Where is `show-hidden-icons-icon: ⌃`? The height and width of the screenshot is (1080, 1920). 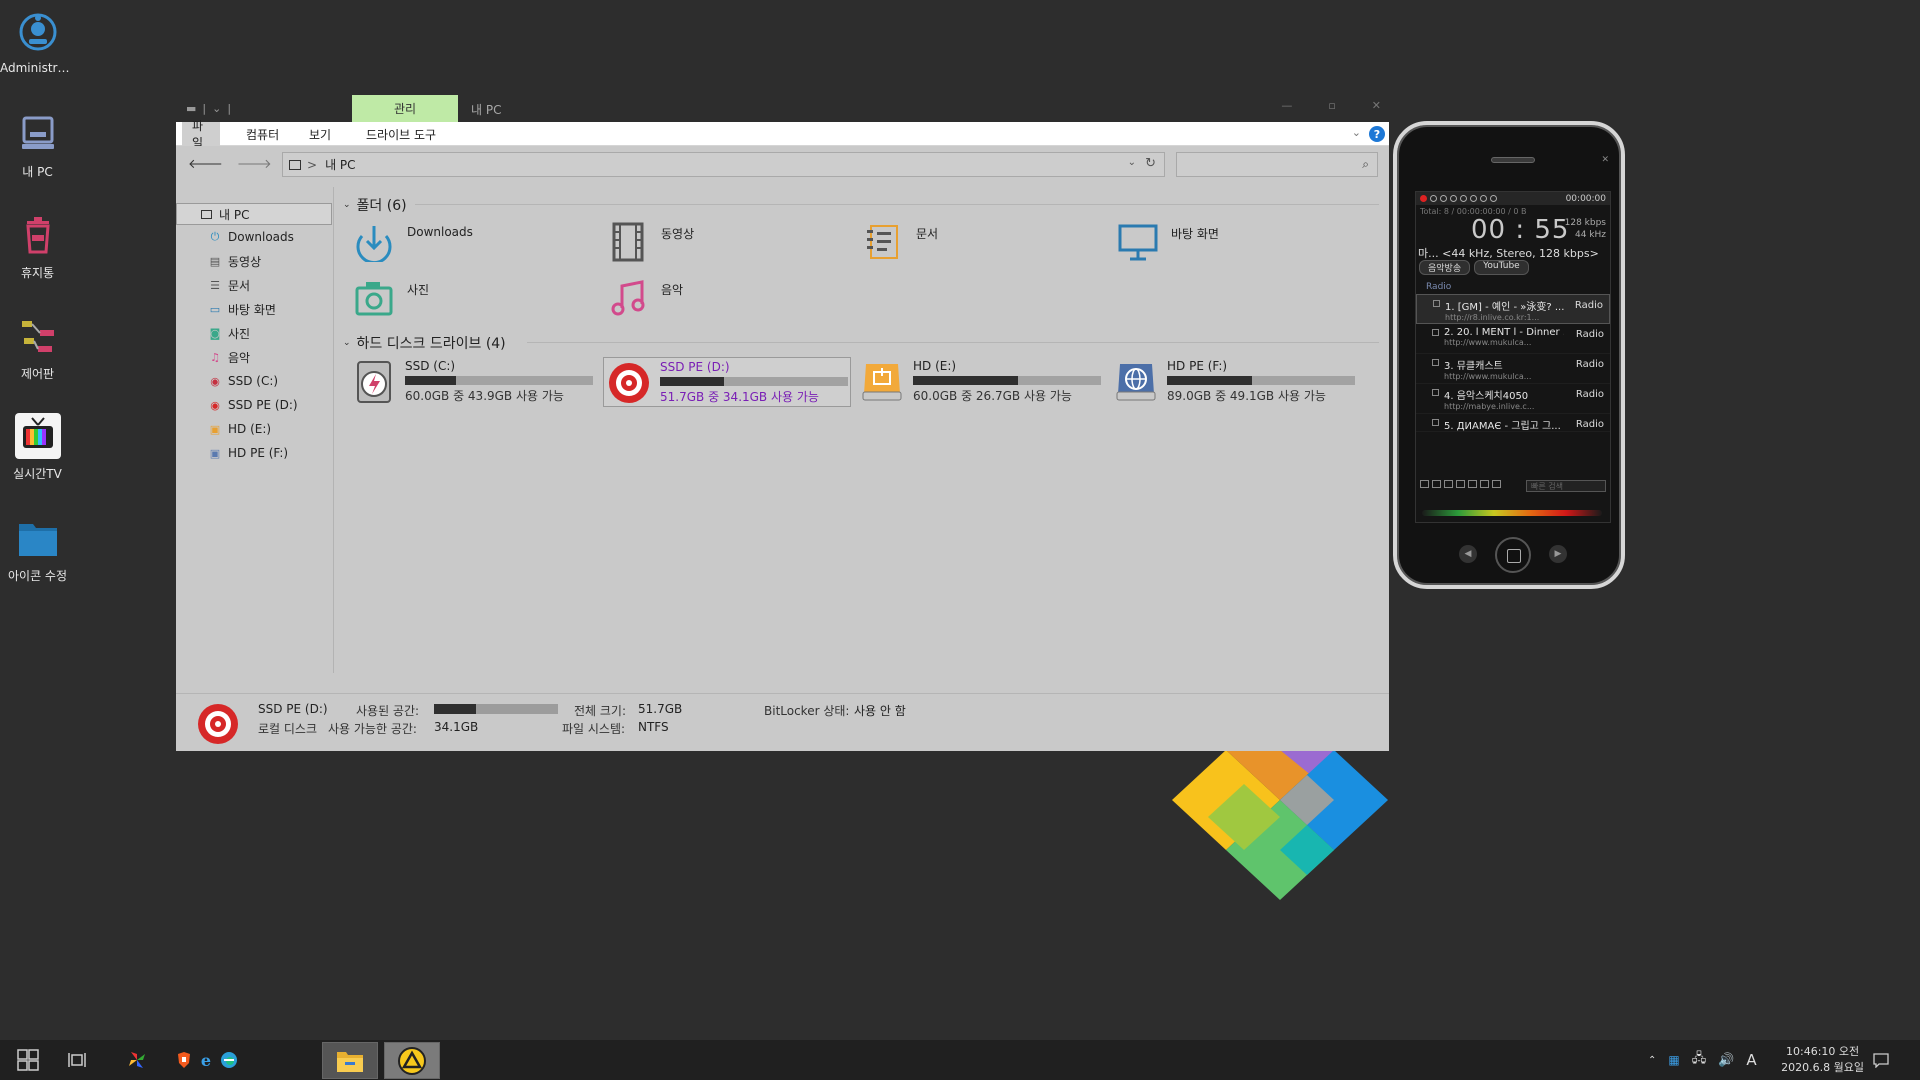
show-hidden-icons-icon: ⌃ is located at coordinates (1652, 1060).